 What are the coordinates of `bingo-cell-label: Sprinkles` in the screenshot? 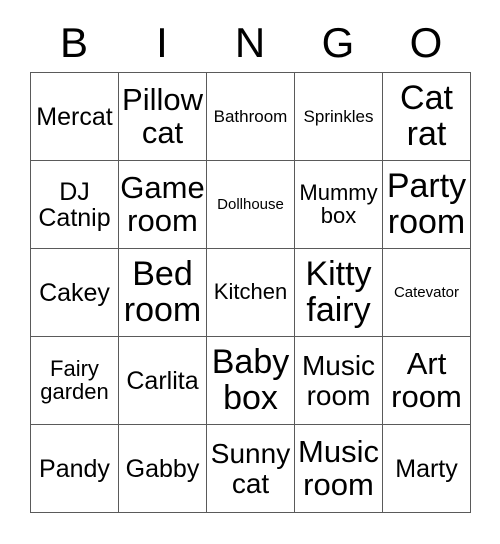 It's located at (338, 116).